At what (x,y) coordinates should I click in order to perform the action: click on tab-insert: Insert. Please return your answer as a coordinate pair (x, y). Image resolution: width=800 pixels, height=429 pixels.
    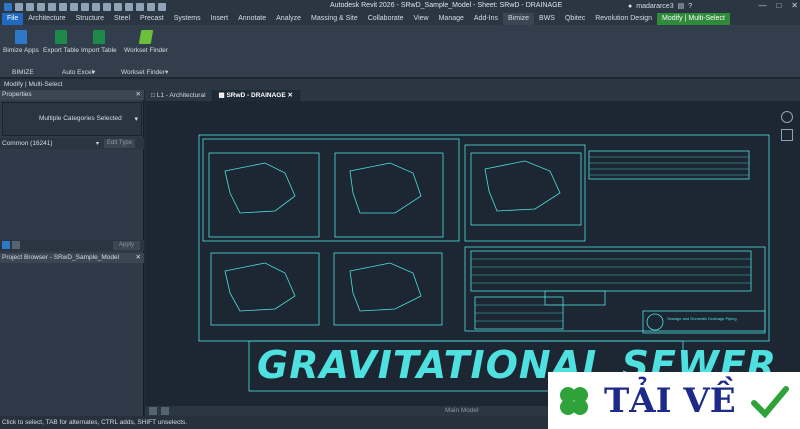
    Looking at the image, I should click on (220, 19).